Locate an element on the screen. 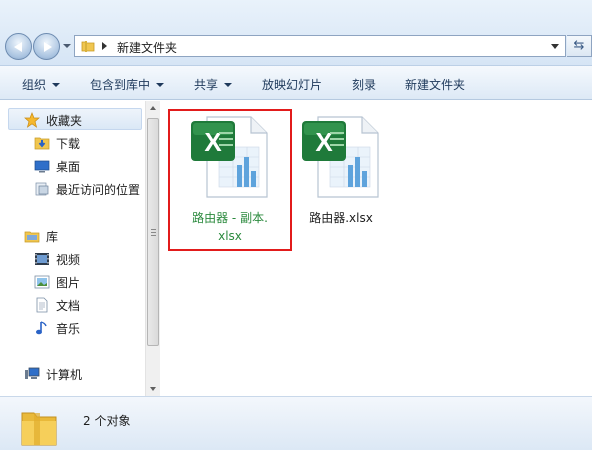 This screenshot has height=450, width=592. music-icon is located at coordinates (41, 328).